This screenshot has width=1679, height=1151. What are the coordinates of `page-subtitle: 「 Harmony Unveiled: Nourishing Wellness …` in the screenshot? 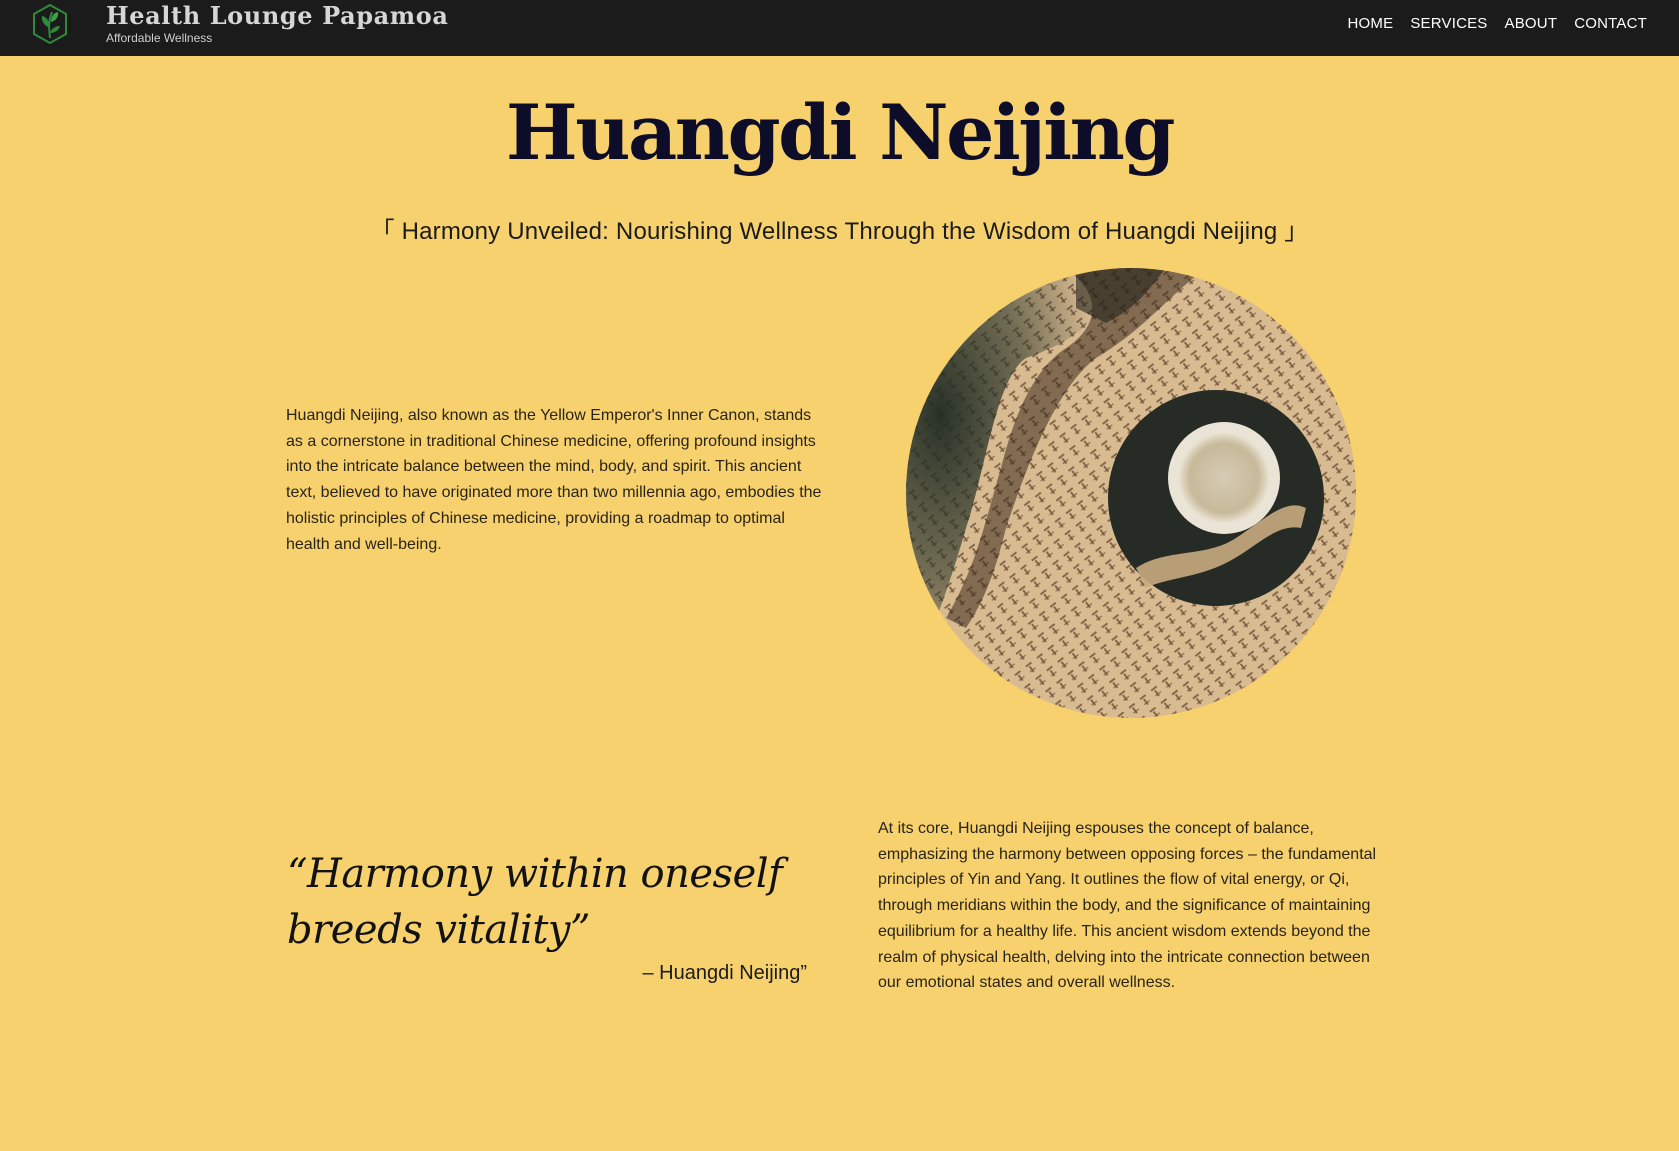 It's located at (839, 231).